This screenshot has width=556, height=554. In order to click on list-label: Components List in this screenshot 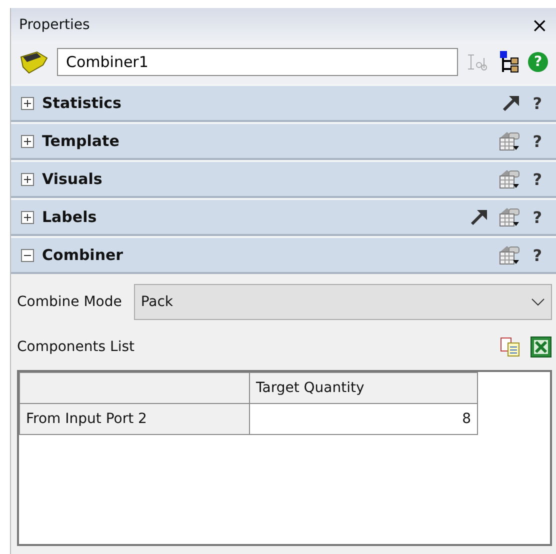, I will do `click(75, 347)`.